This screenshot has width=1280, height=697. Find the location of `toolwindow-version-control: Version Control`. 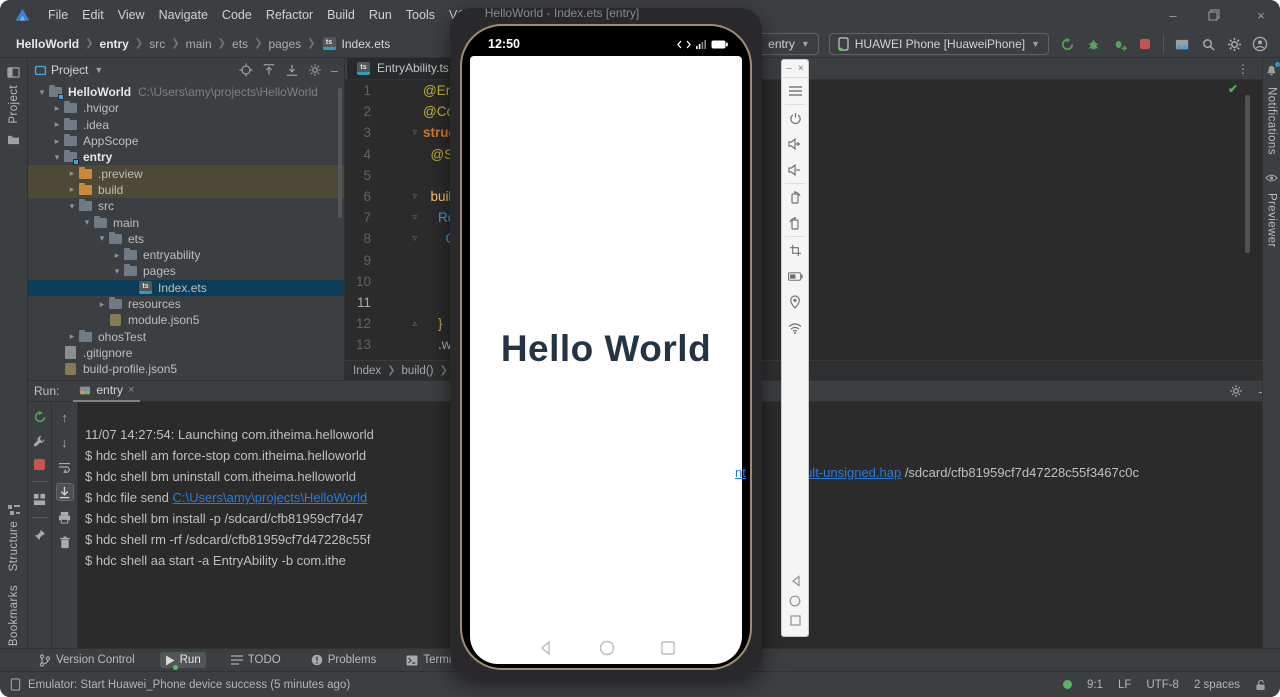

toolwindow-version-control: Version Control is located at coordinates (87, 660).